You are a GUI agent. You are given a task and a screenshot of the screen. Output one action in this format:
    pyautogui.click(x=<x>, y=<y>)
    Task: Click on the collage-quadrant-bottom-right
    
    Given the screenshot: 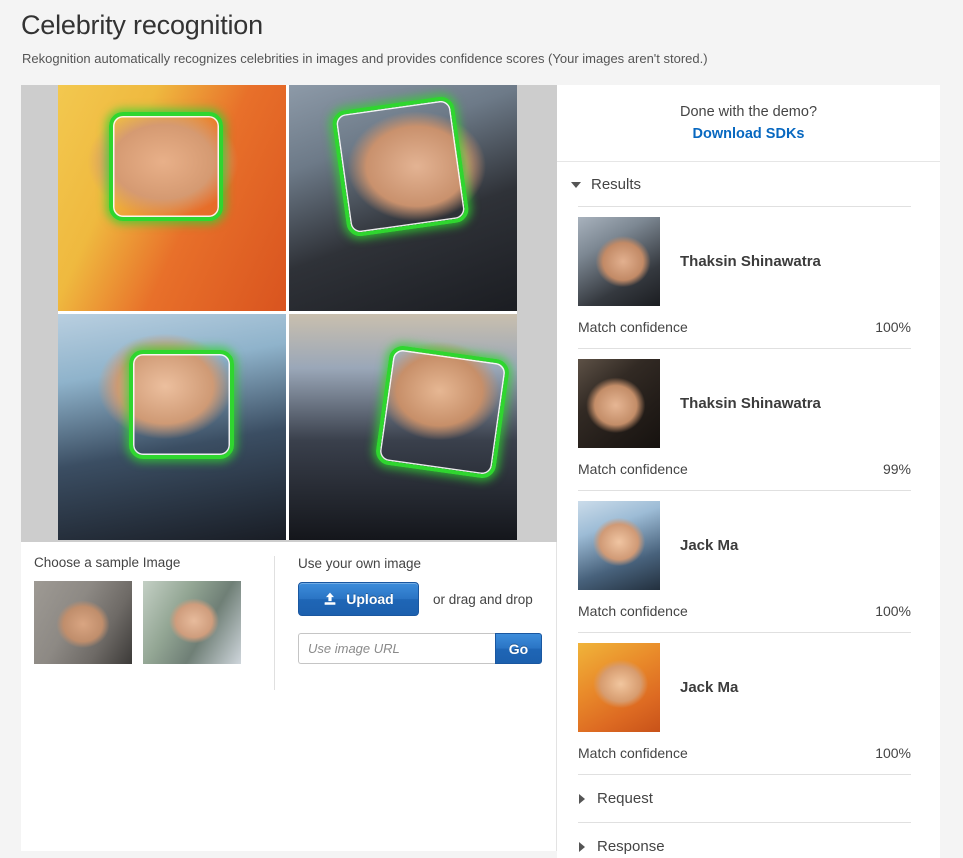 What is the action you would take?
    pyautogui.click(x=403, y=427)
    